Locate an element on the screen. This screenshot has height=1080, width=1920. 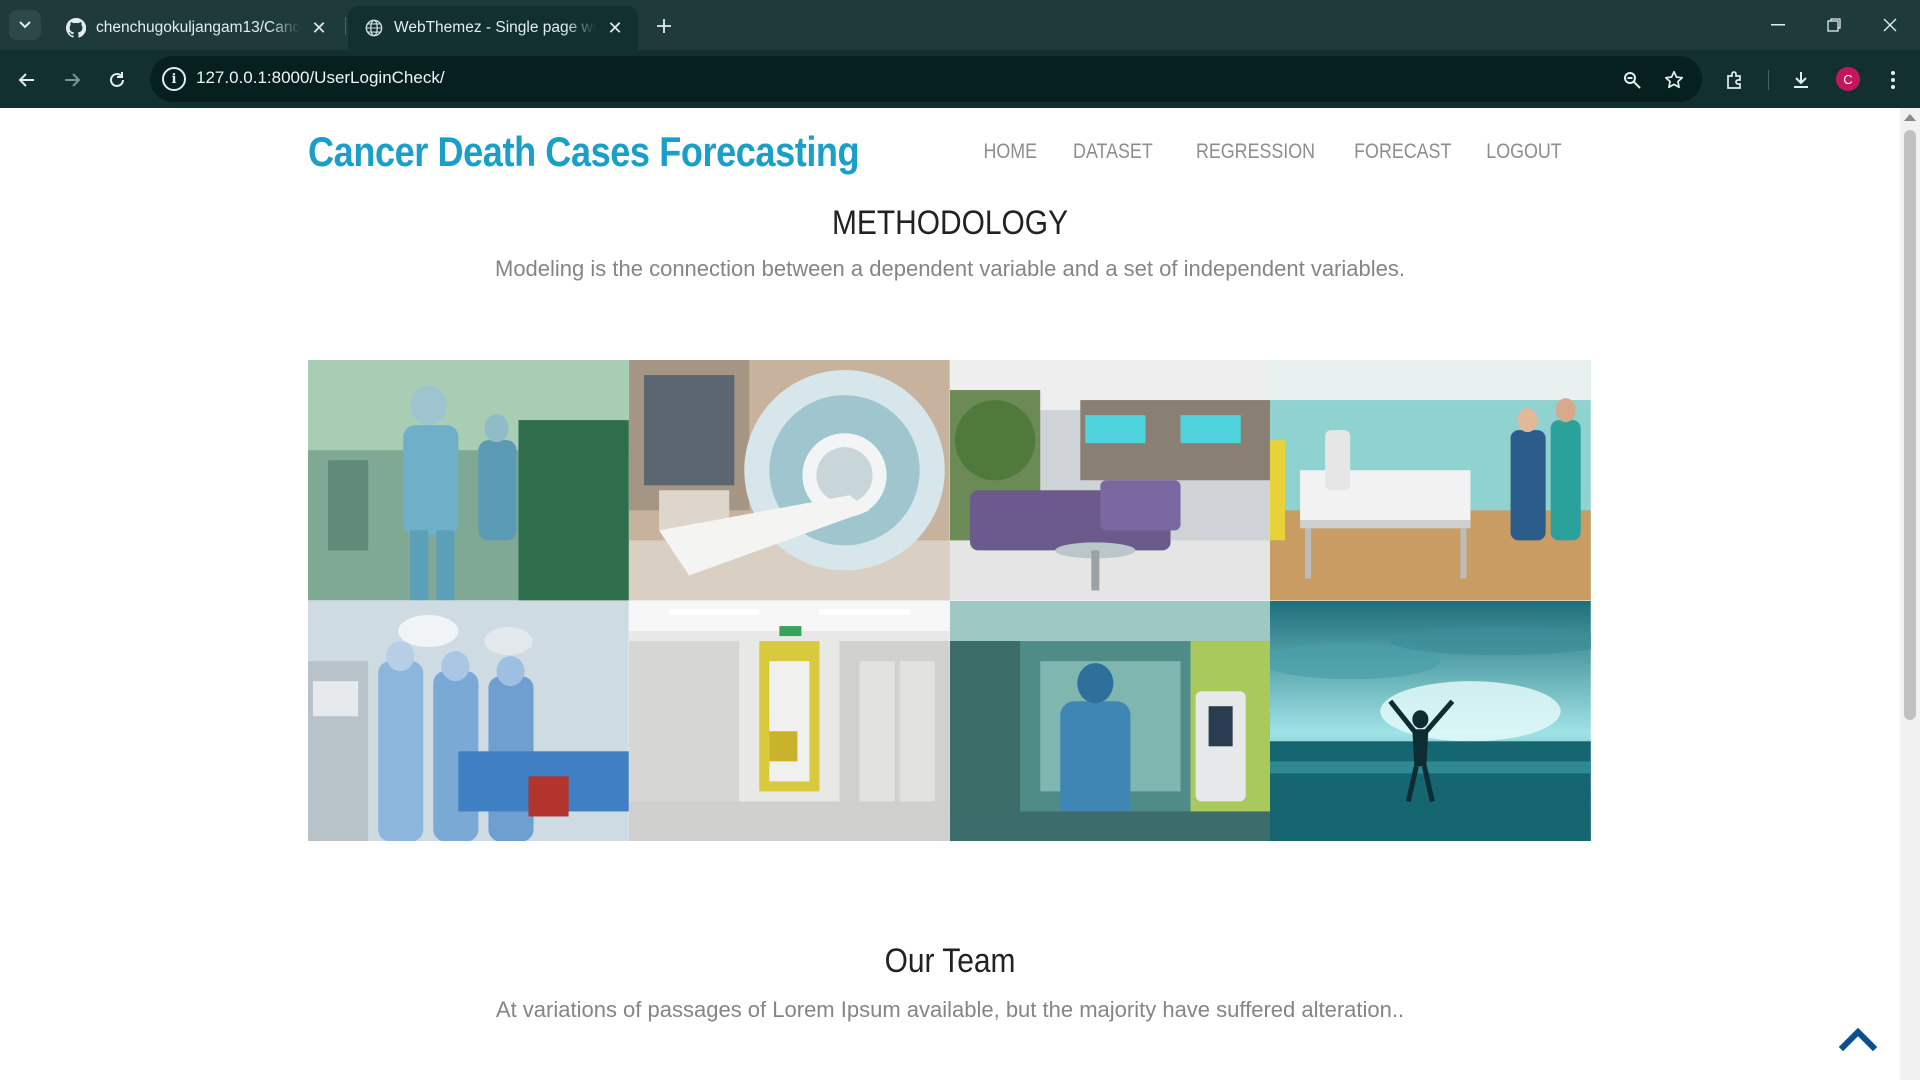
minimize-button is located at coordinates (1778, 25).